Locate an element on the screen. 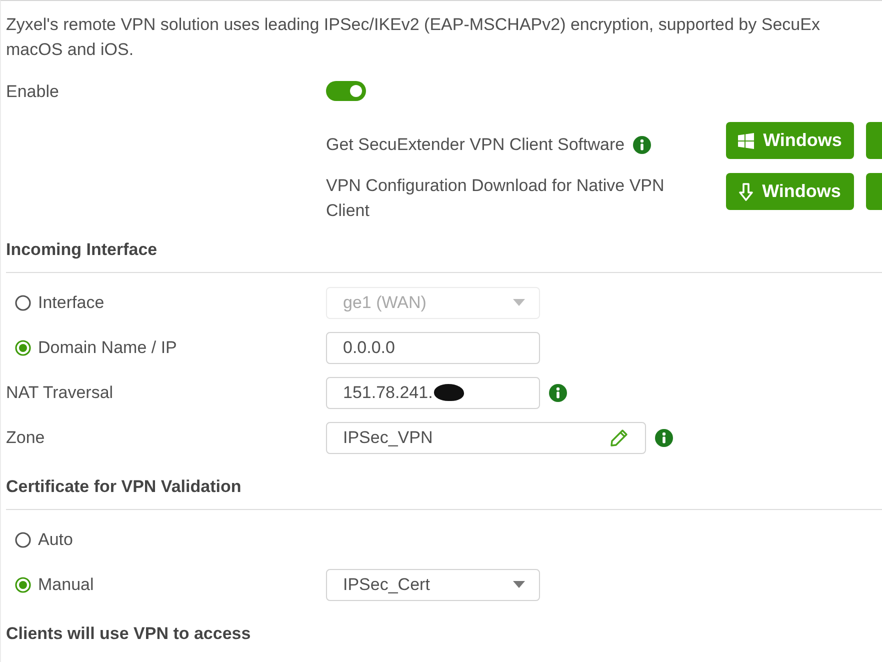 The height and width of the screenshot is (662, 882). input-field: 0.0.0.0 is located at coordinates (433, 348).